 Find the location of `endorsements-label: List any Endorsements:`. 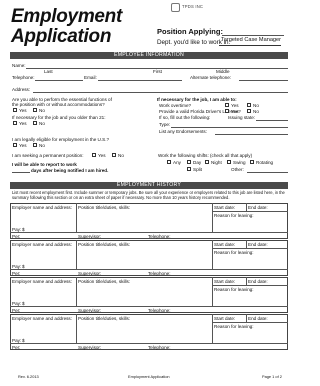

endorsements-label: List any Endorsements: is located at coordinates (183, 131).